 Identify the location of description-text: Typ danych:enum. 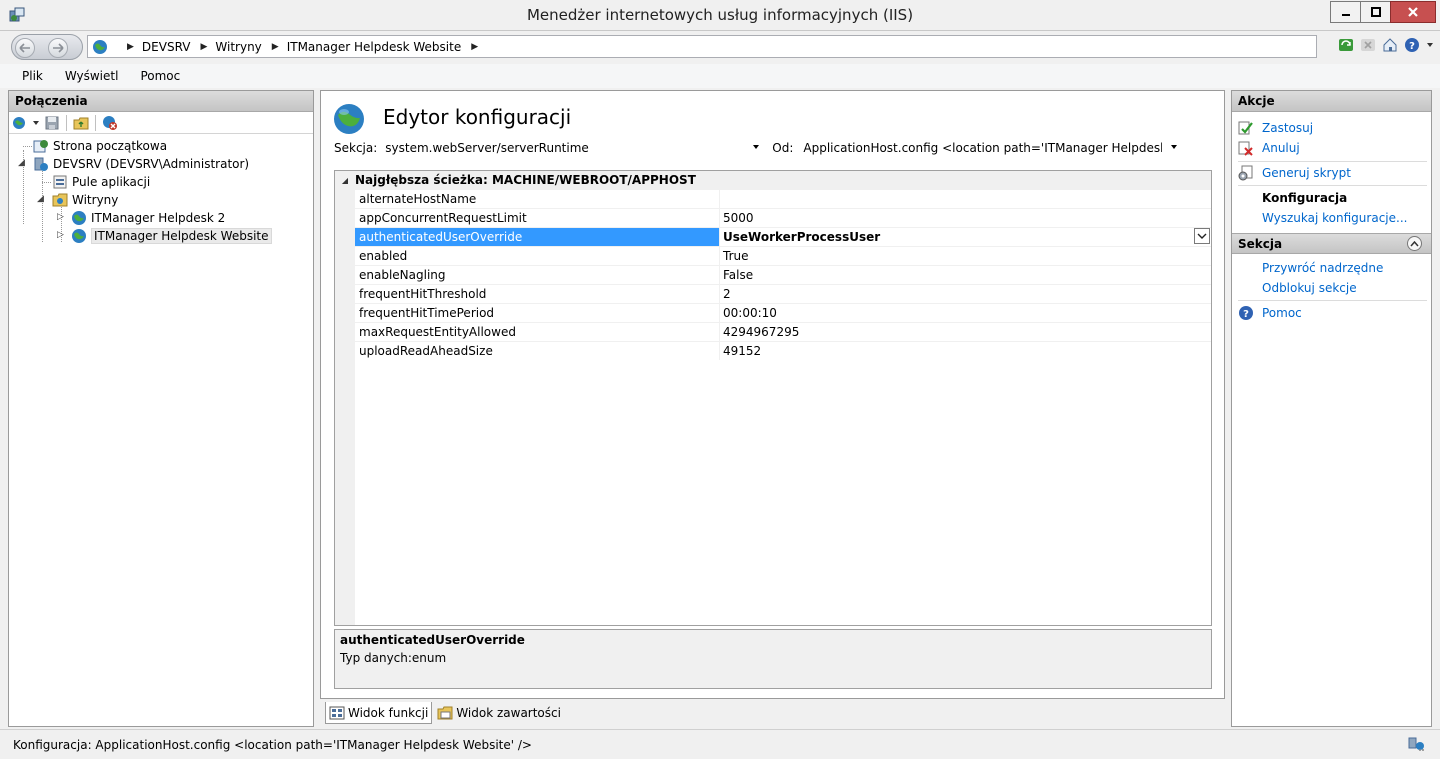
(393, 658).